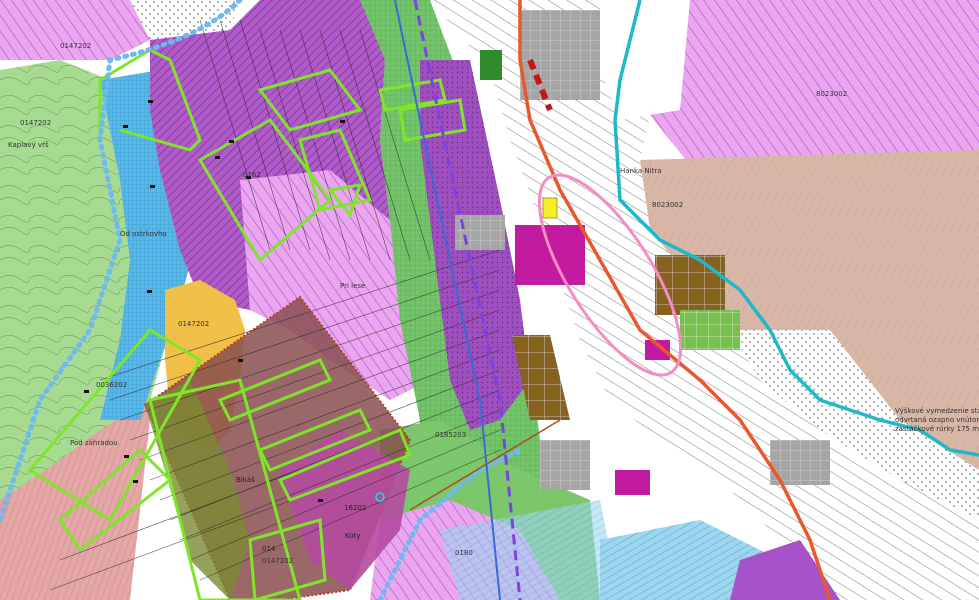  What do you see at coordinates (450, 435) in the screenshot?
I see `label-0185203: 0185203` at bounding box center [450, 435].